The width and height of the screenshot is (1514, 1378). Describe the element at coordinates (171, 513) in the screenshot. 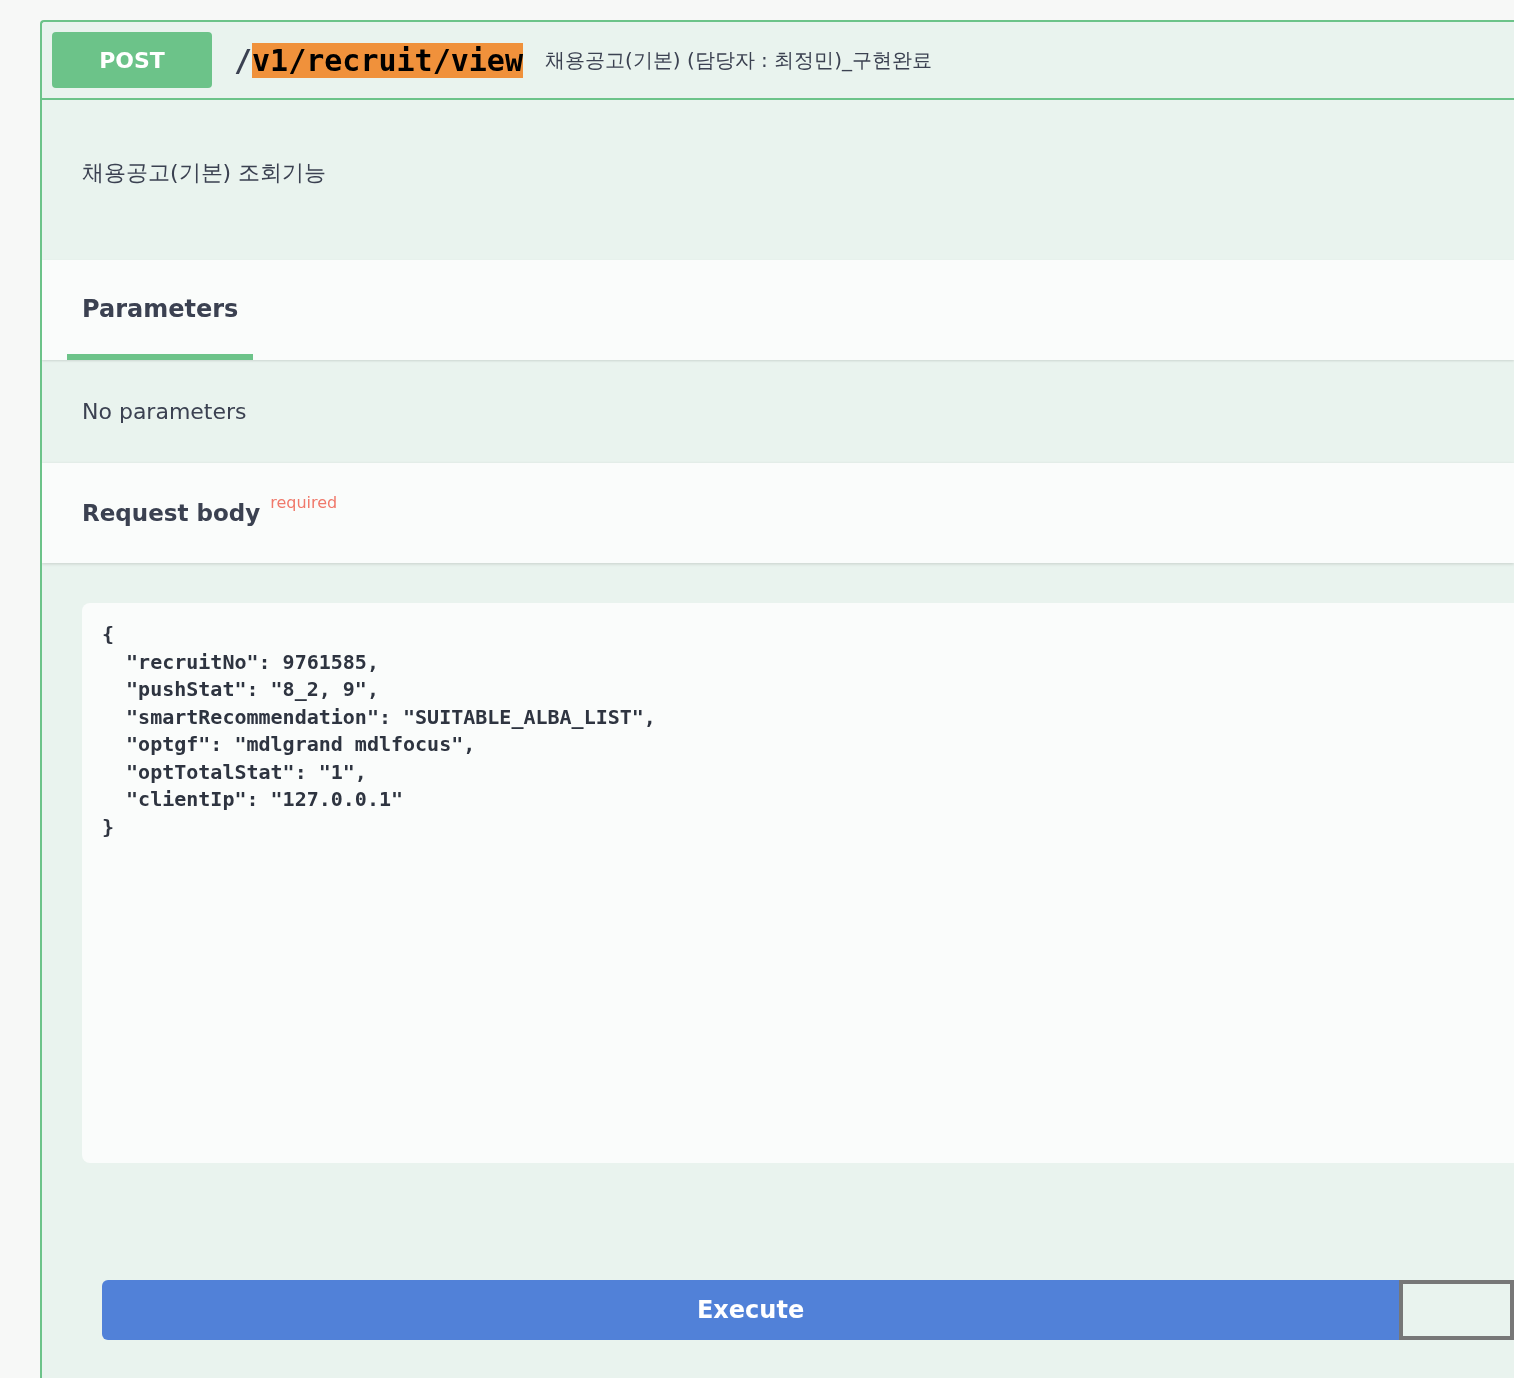

I see `request-body-title: Request body` at that location.